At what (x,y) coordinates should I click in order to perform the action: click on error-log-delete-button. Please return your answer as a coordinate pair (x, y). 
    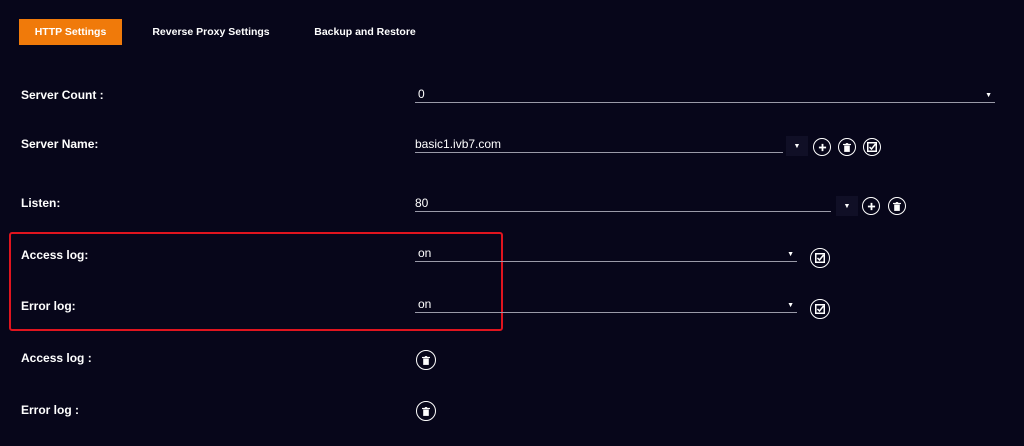
    Looking at the image, I should click on (426, 411).